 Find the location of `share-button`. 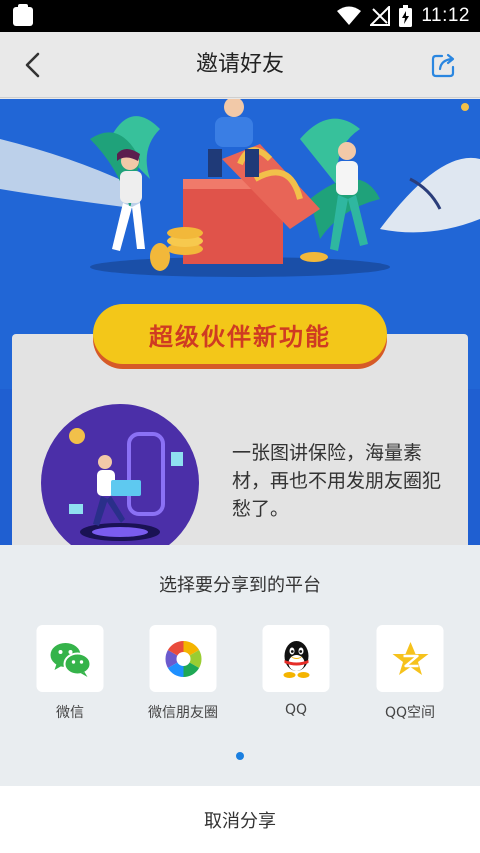

share-button is located at coordinates (444, 65).